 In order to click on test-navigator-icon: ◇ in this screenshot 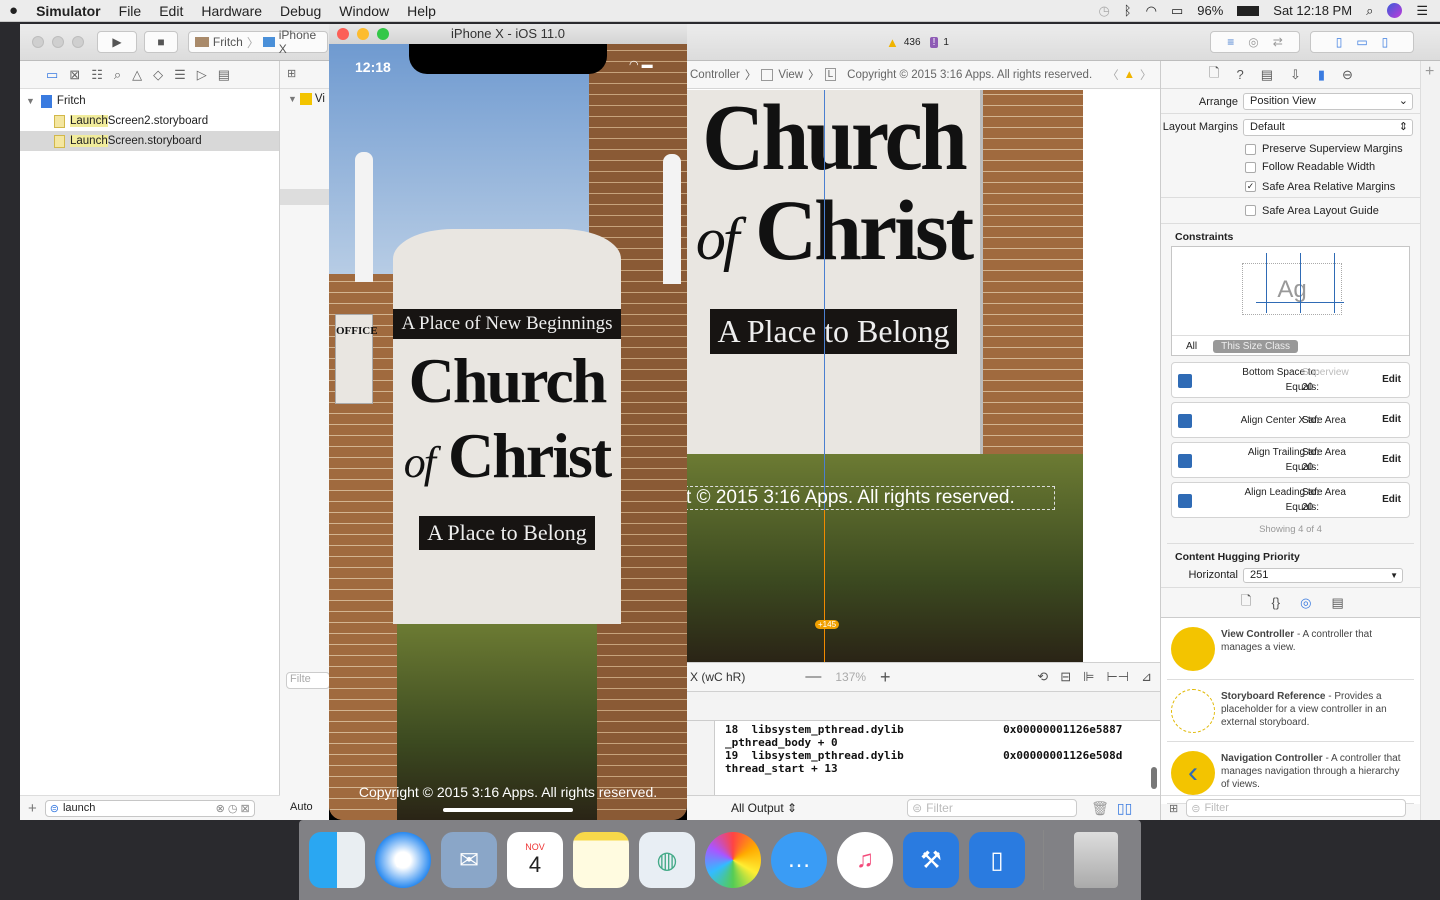, I will do `click(158, 75)`.